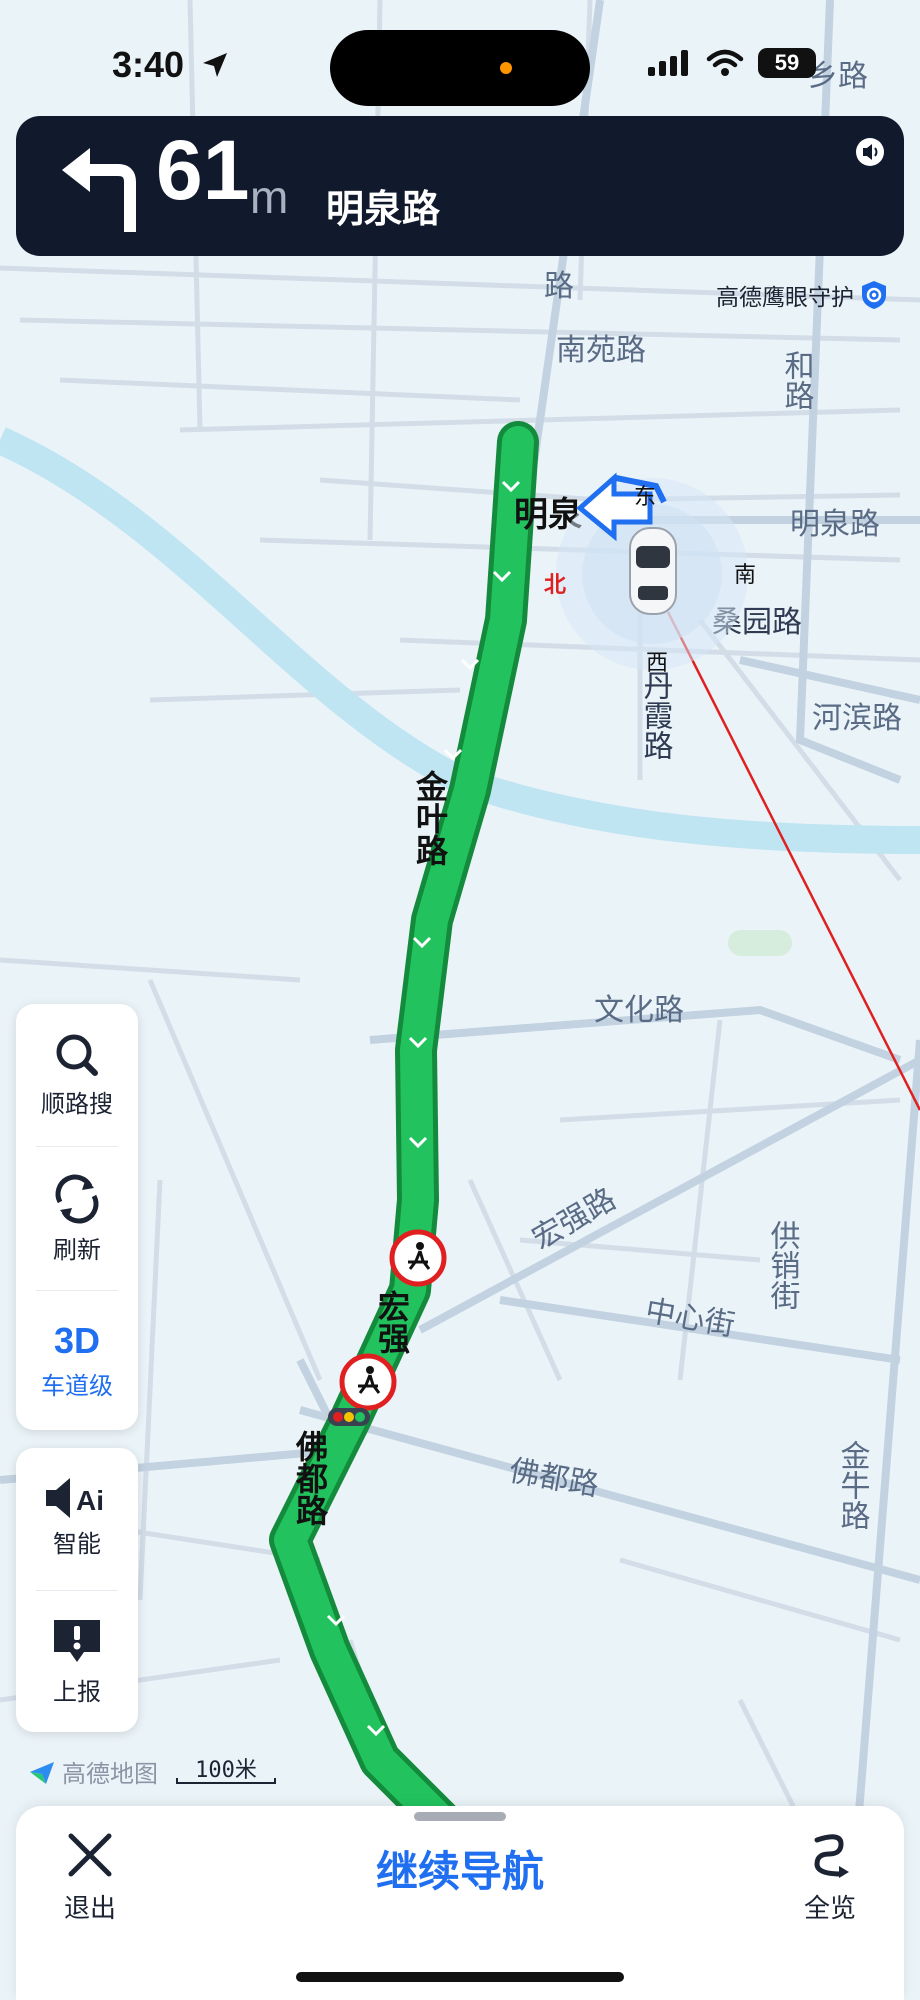  Describe the element at coordinates (110, 1774) in the screenshot. I see `map-logo-text: 高德地图` at that location.